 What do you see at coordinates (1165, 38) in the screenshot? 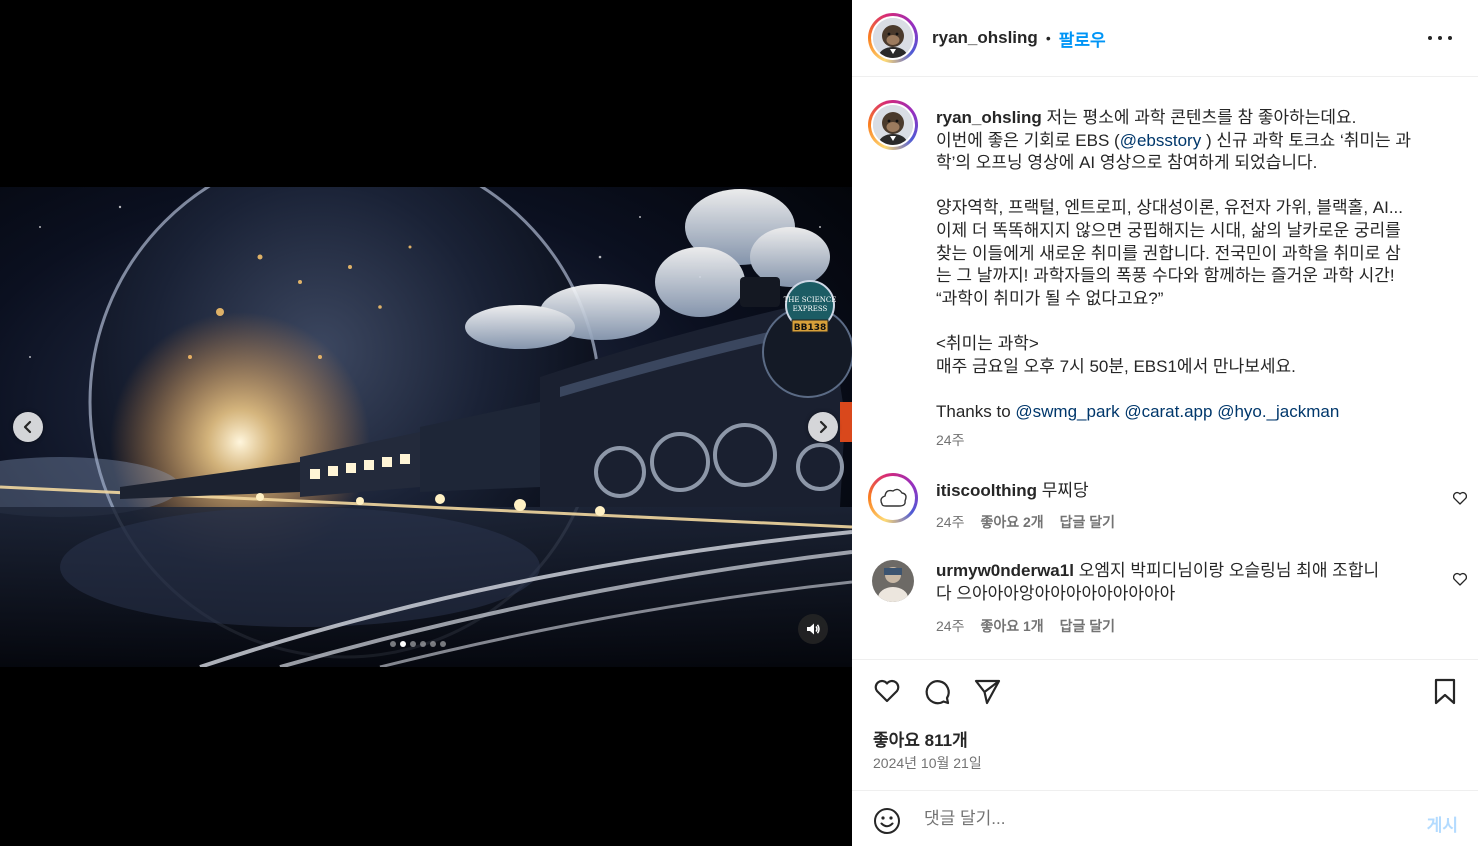
I see `post-header: ryan_ohsling • 팔로우` at bounding box center [1165, 38].